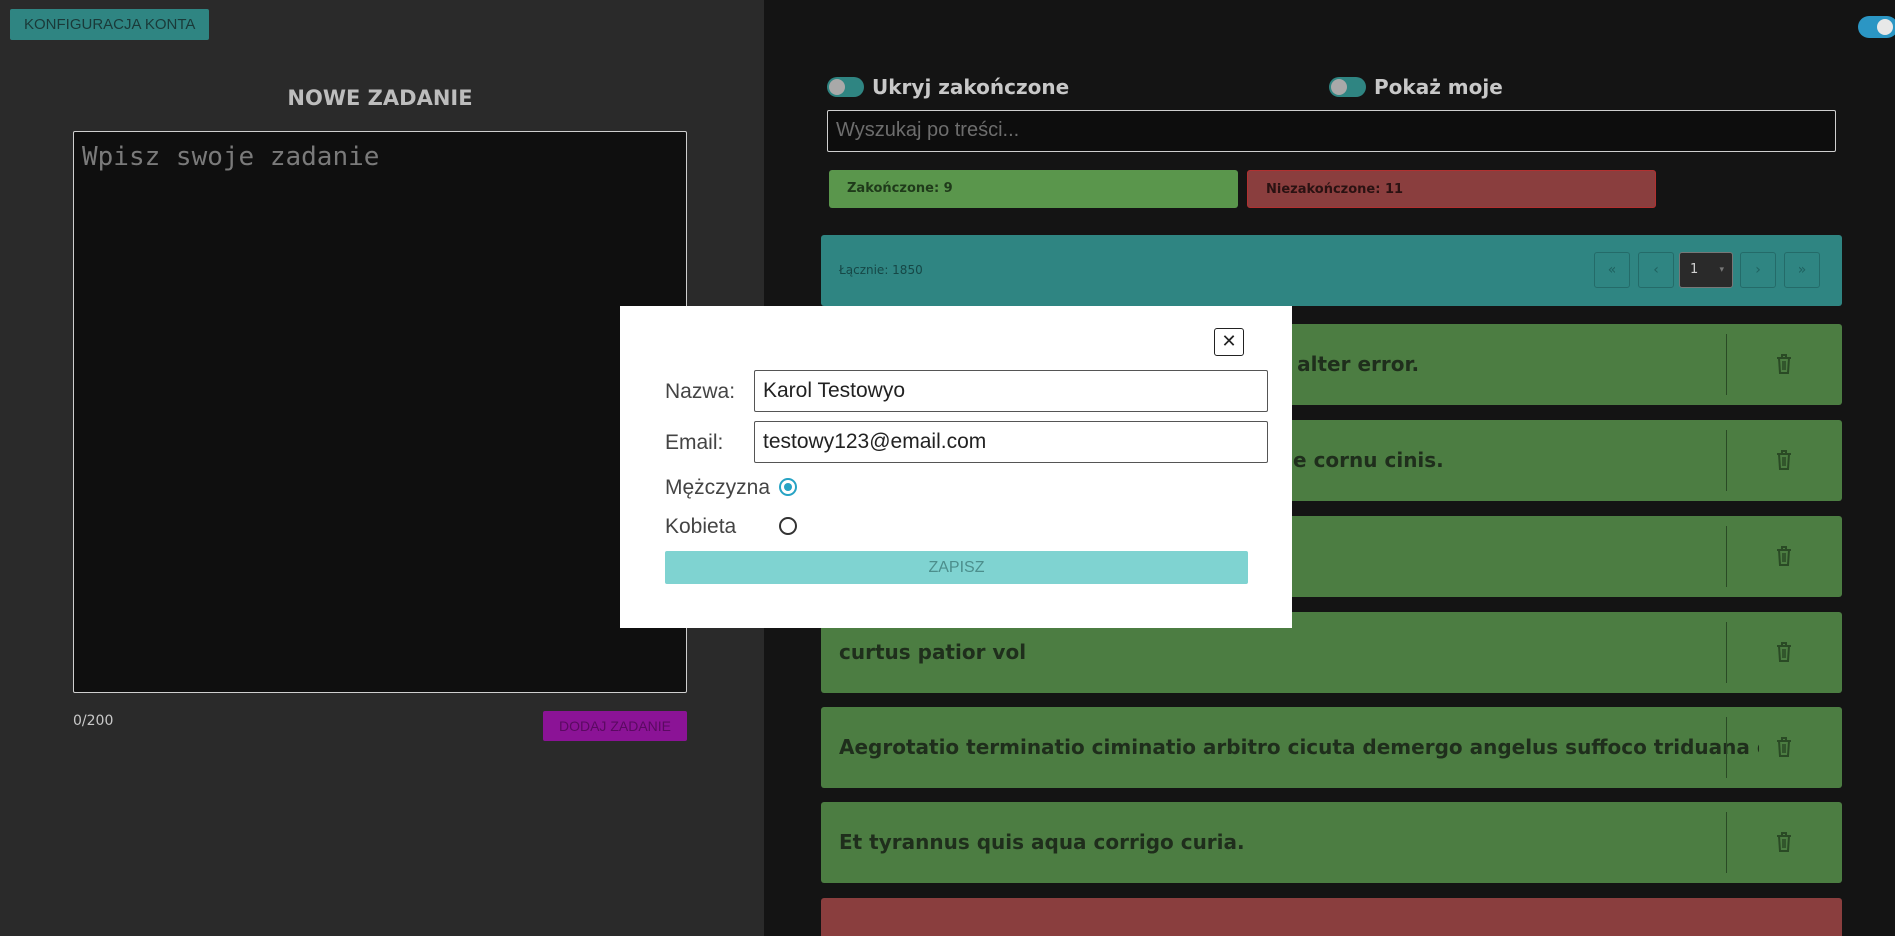 The width and height of the screenshot is (1895, 936). Describe the element at coordinates (700, 391) in the screenshot. I see `name-label: Nazwa:` at that location.